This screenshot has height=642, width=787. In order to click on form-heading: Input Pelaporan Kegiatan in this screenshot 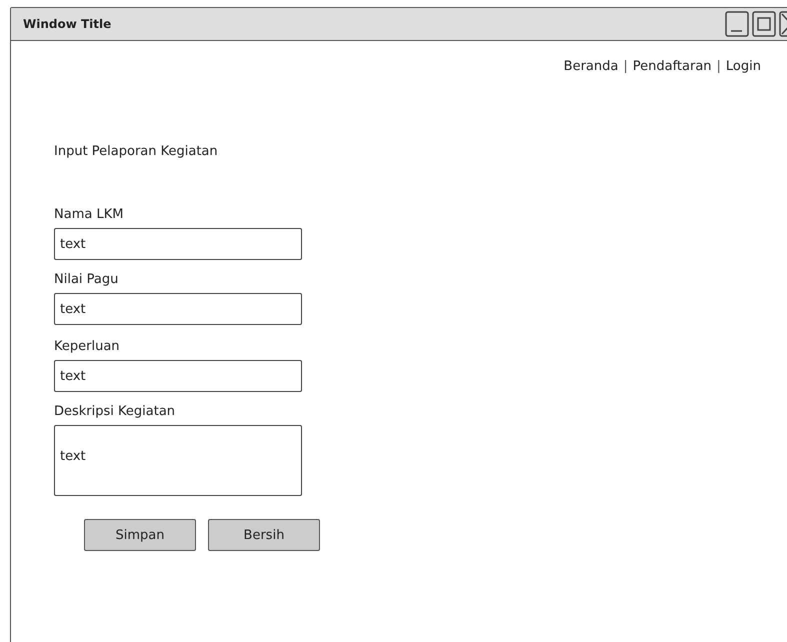, I will do `click(136, 151)`.